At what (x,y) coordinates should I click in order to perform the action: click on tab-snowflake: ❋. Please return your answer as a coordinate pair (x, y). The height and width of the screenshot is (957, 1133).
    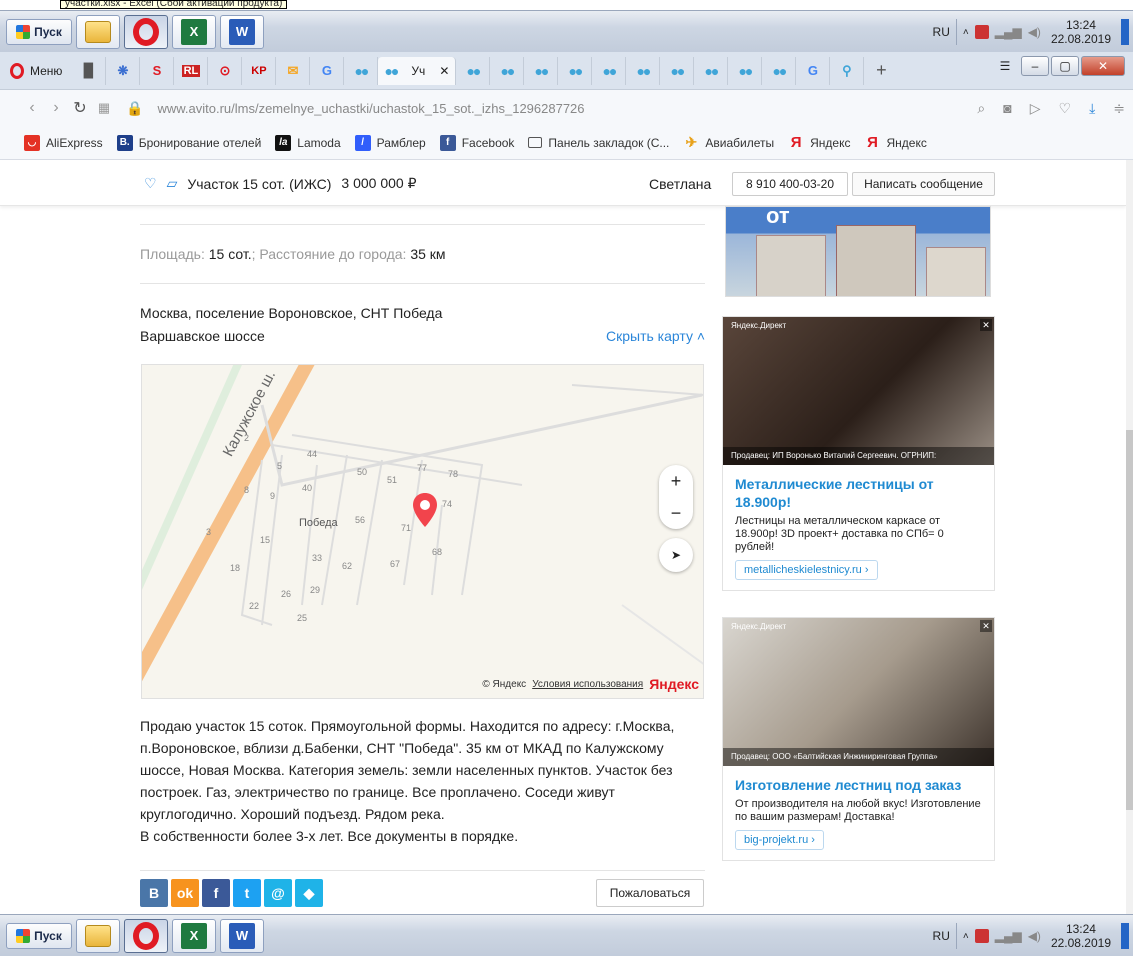
    Looking at the image, I should click on (123, 70).